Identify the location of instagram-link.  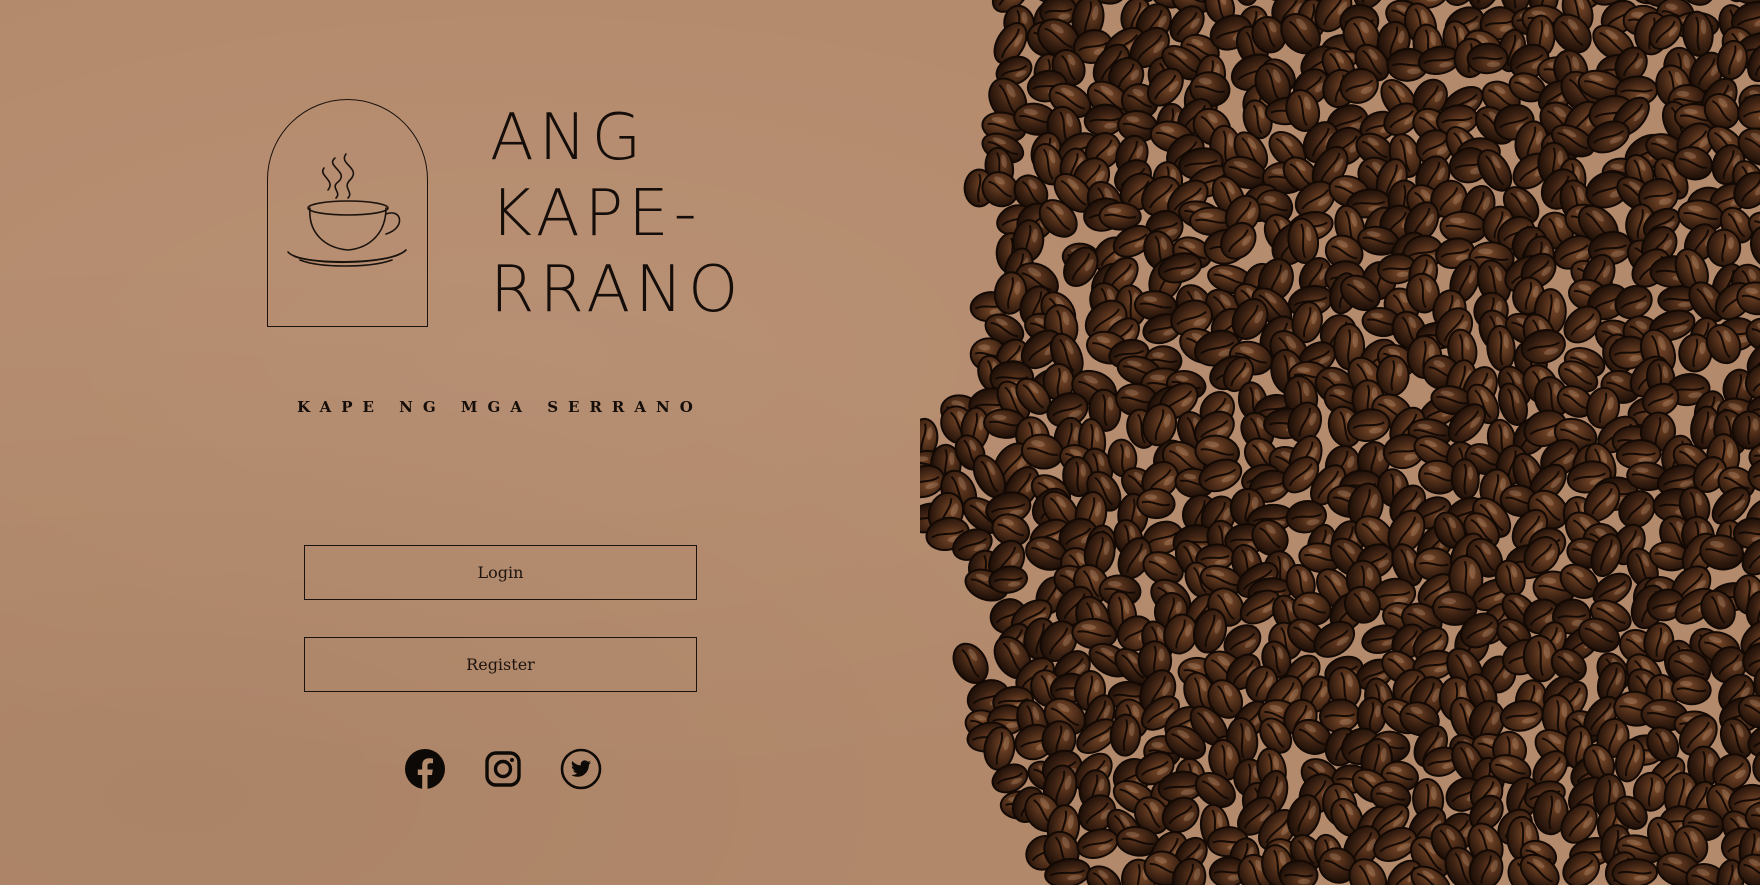
(503, 769).